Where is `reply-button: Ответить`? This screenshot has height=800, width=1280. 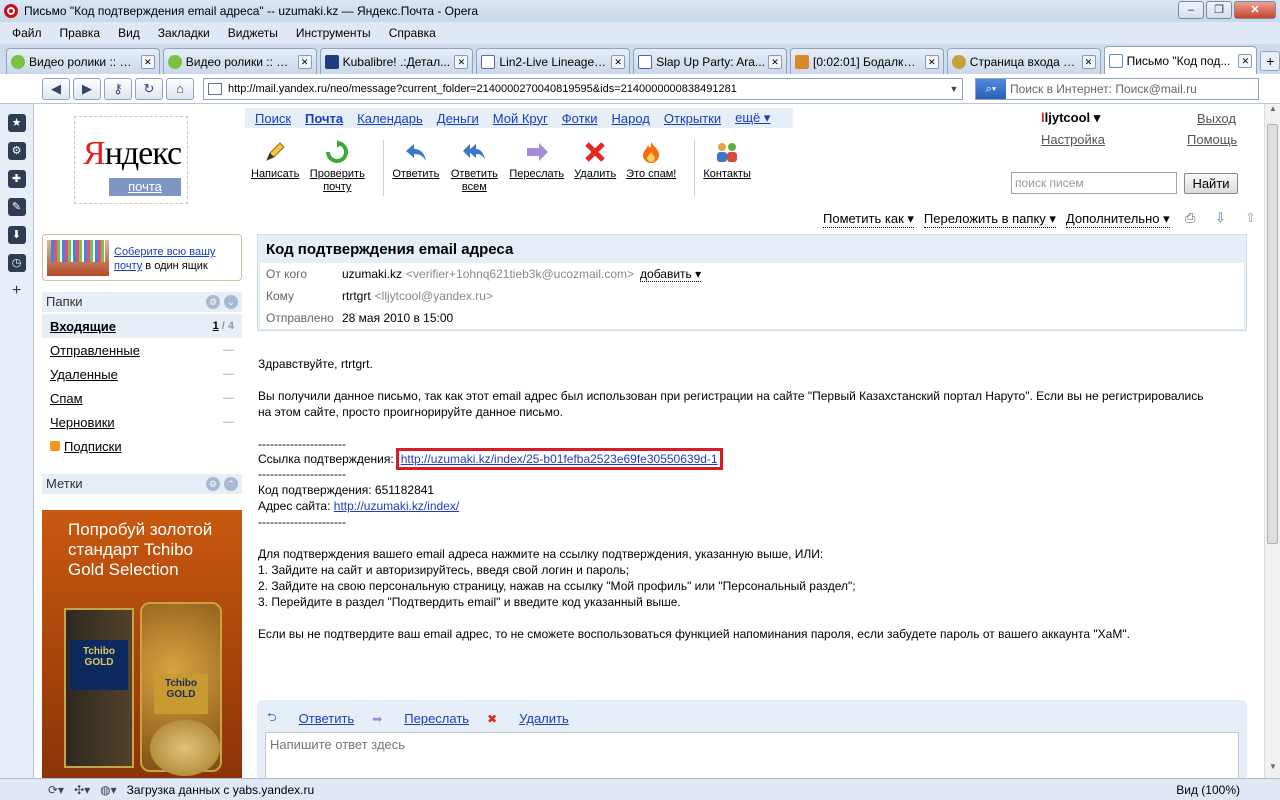
reply-button: Ответить is located at coordinates (415, 170).